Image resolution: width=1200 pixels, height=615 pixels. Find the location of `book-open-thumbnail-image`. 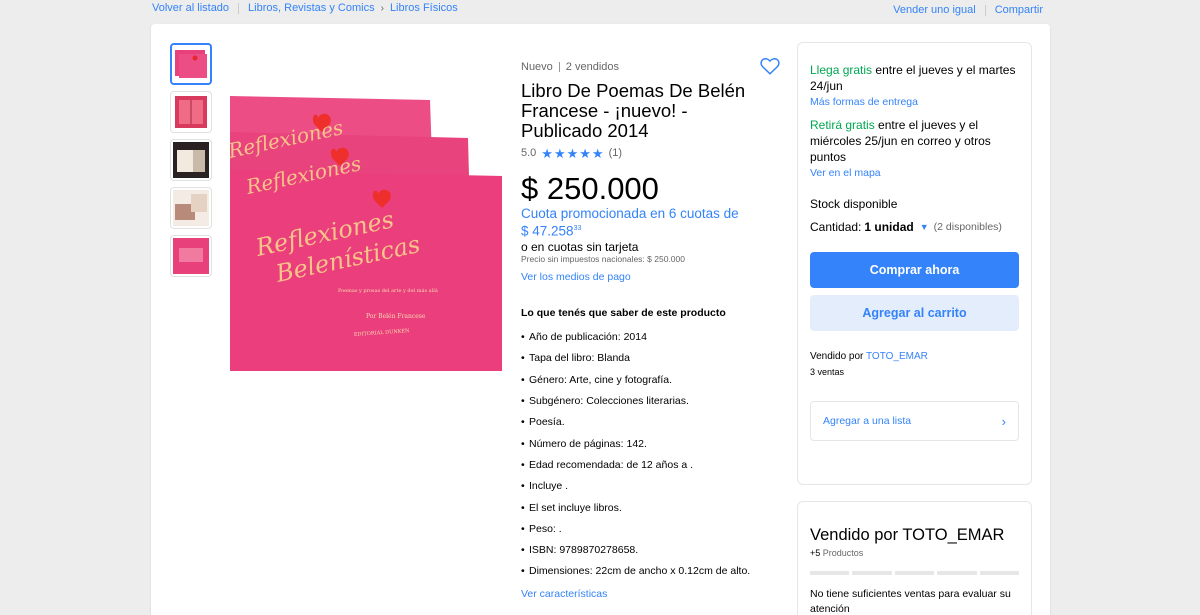

book-open-thumbnail-image is located at coordinates (191, 112).